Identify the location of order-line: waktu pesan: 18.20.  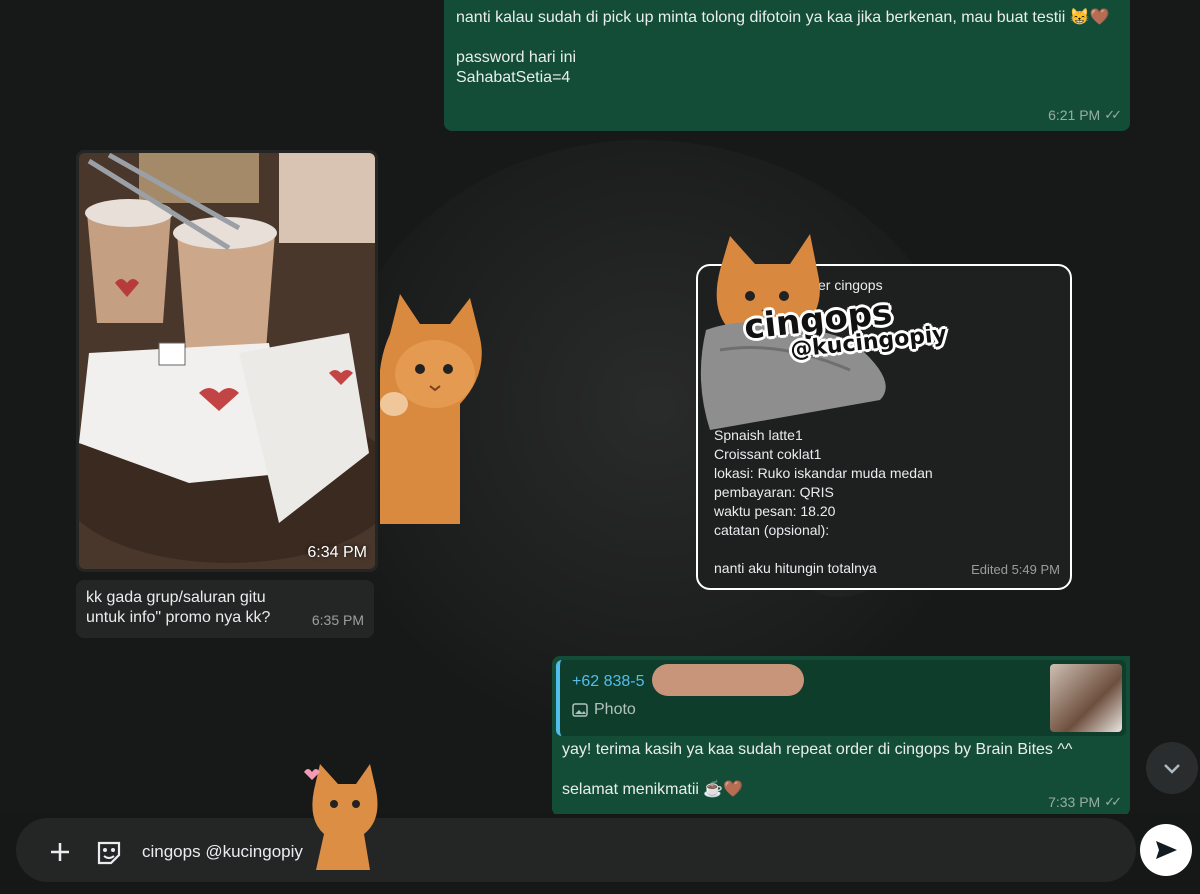
(775, 511).